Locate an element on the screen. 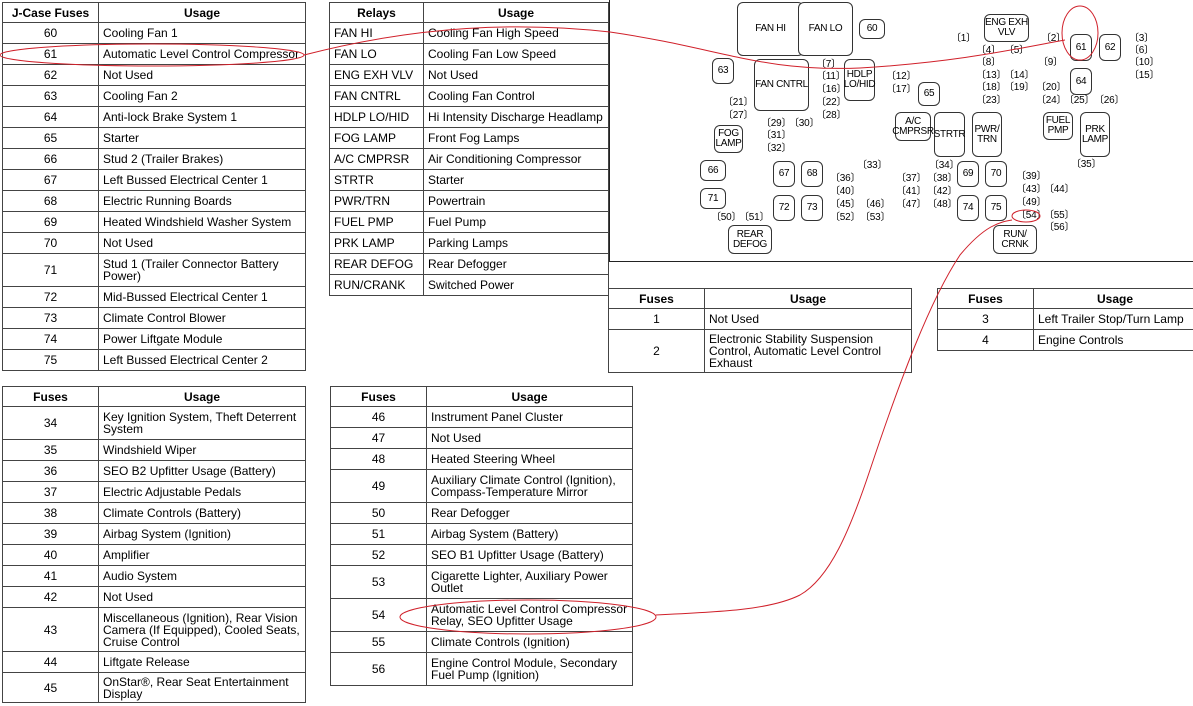  fuse-75: 75 is located at coordinates (996, 208).